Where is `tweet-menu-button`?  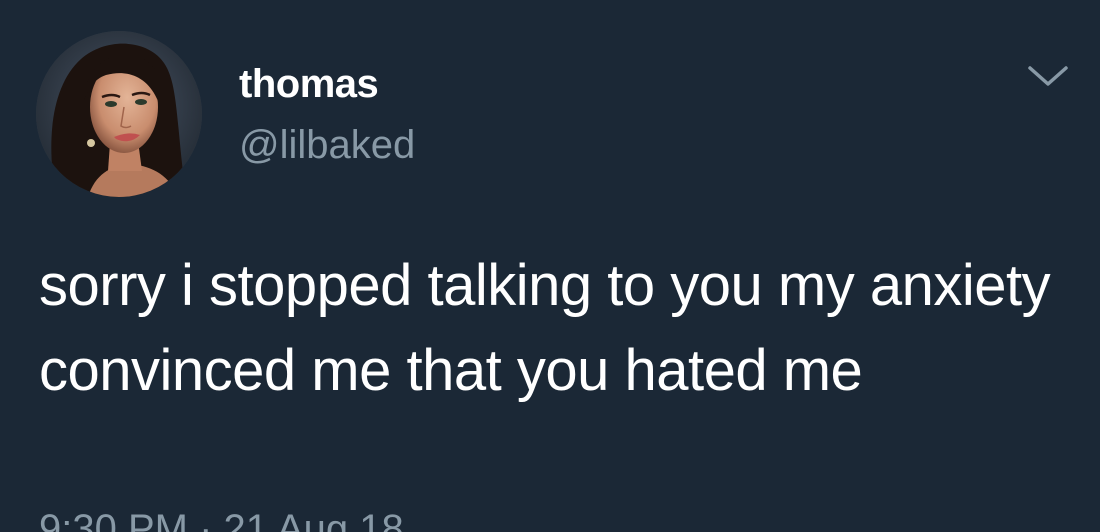
tweet-menu-button is located at coordinates (1048, 75).